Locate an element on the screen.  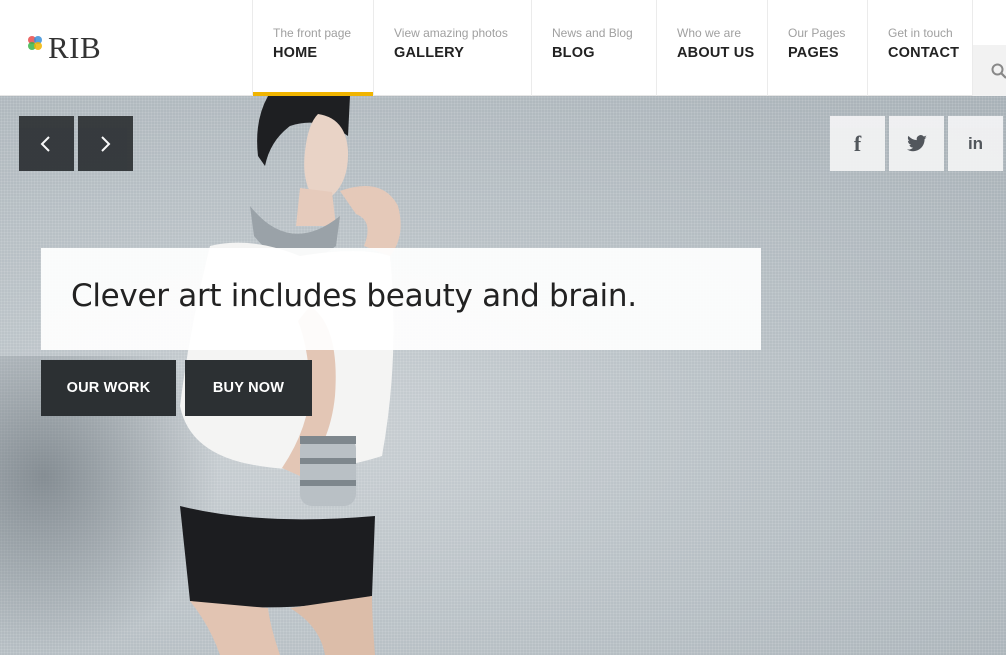
search-button is located at coordinates (989, 70).